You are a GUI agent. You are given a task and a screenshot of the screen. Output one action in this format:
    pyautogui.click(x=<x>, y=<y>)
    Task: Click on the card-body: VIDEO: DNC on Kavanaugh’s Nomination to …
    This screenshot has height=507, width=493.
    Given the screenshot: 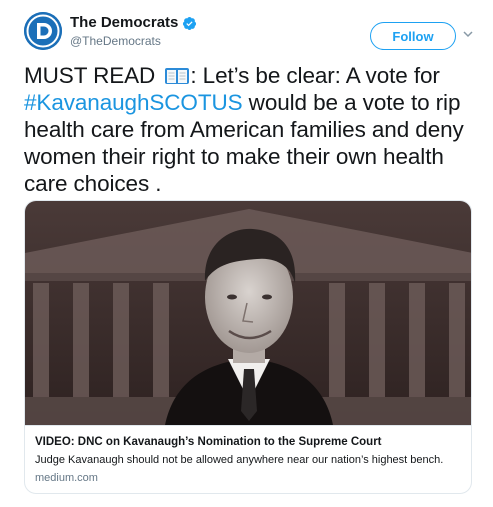 What is the action you would take?
    pyautogui.click(x=248, y=459)
    